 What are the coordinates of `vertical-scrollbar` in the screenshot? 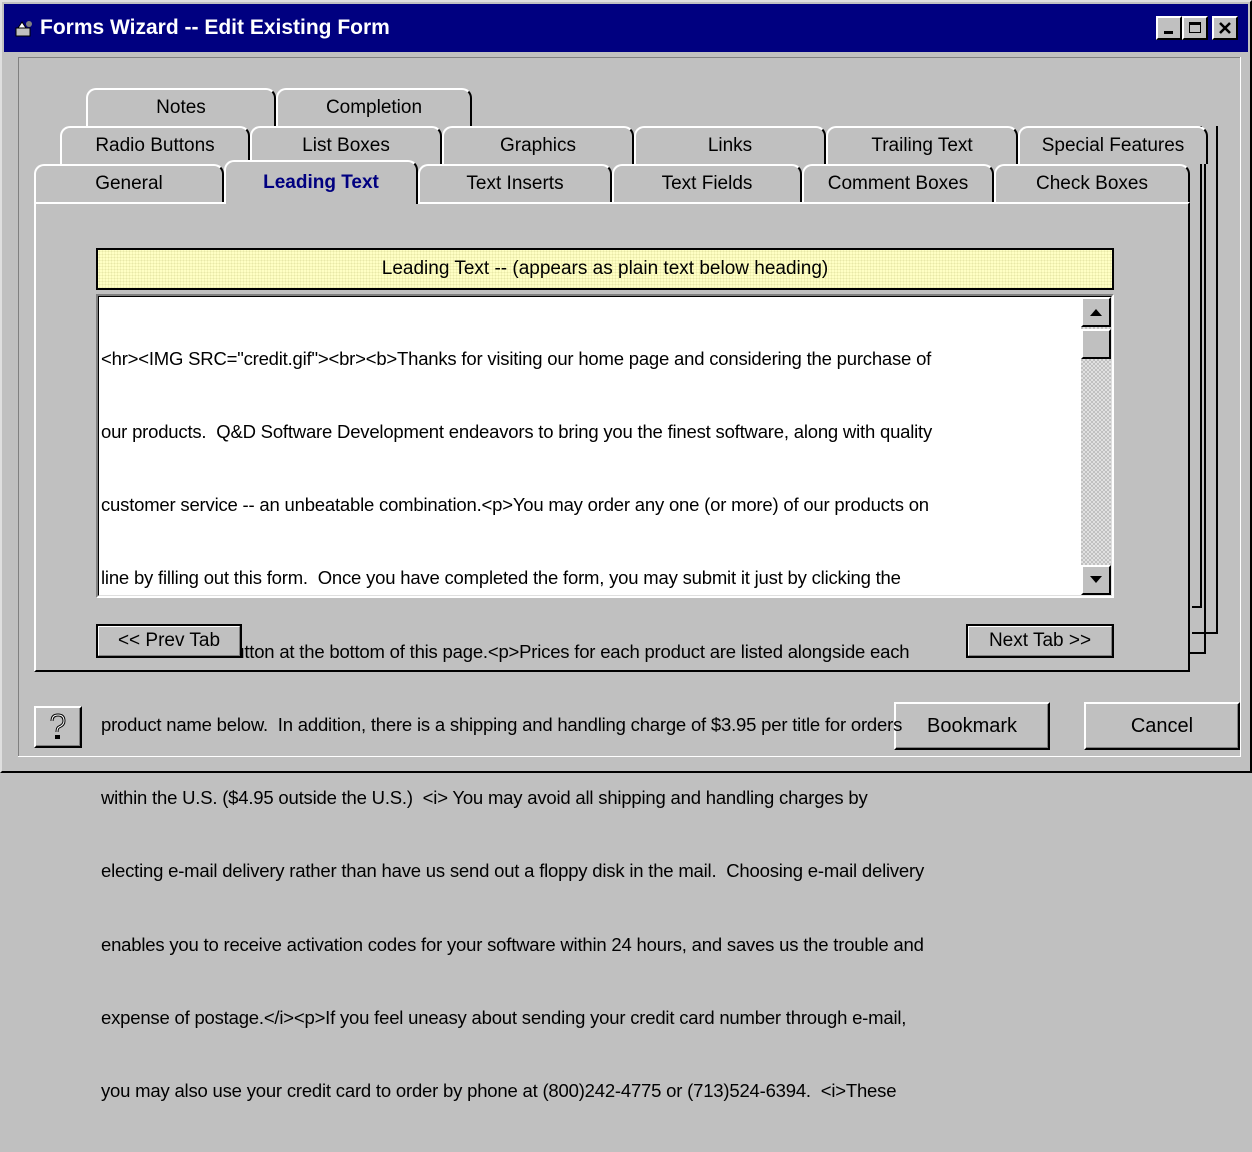 It's located at (1096, 446).